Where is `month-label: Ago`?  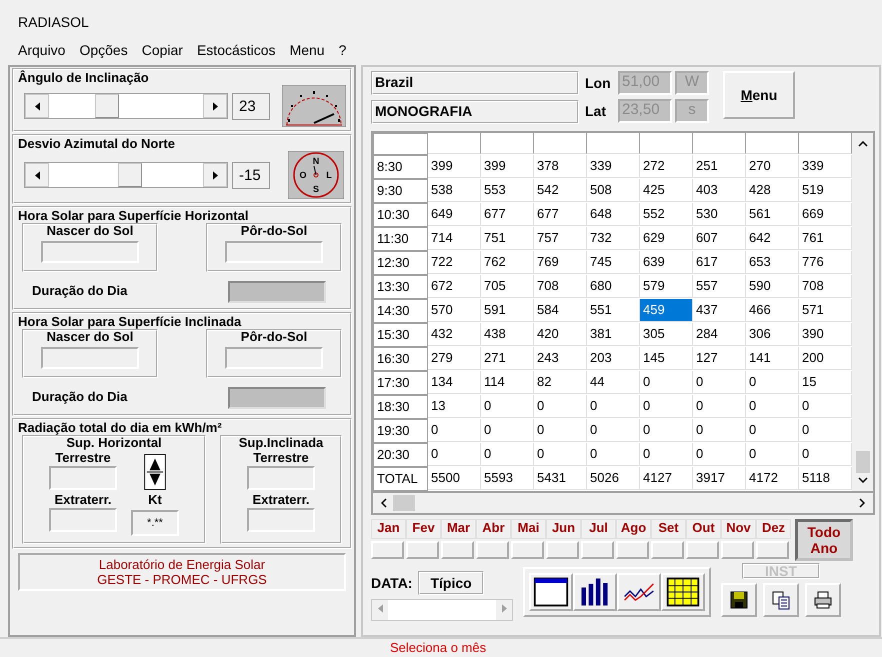
month-label: Ago is located at coordinates (633, 529).